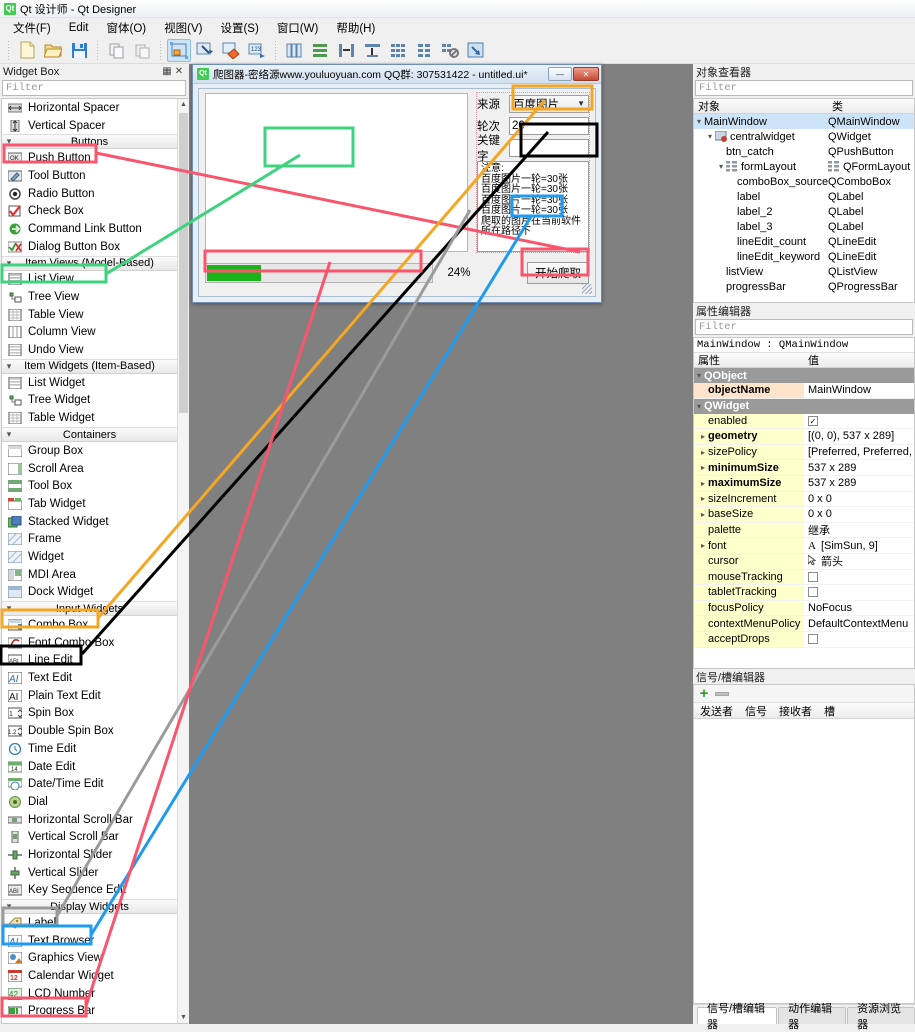 This screenshot has width=915, height=1032. Describe the element at coordinates (587, 289) in the screenshot. I see `resize-grip-icon` at that location.